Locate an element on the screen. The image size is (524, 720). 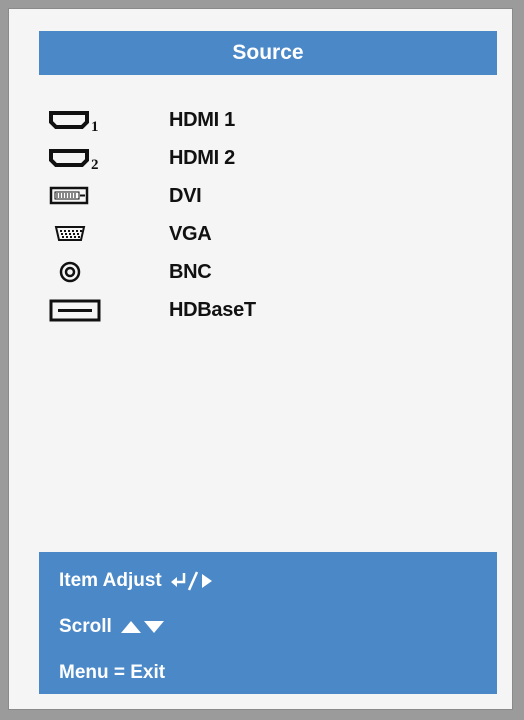
source-label: HDMI 1 is located at coordinates (202, 119).